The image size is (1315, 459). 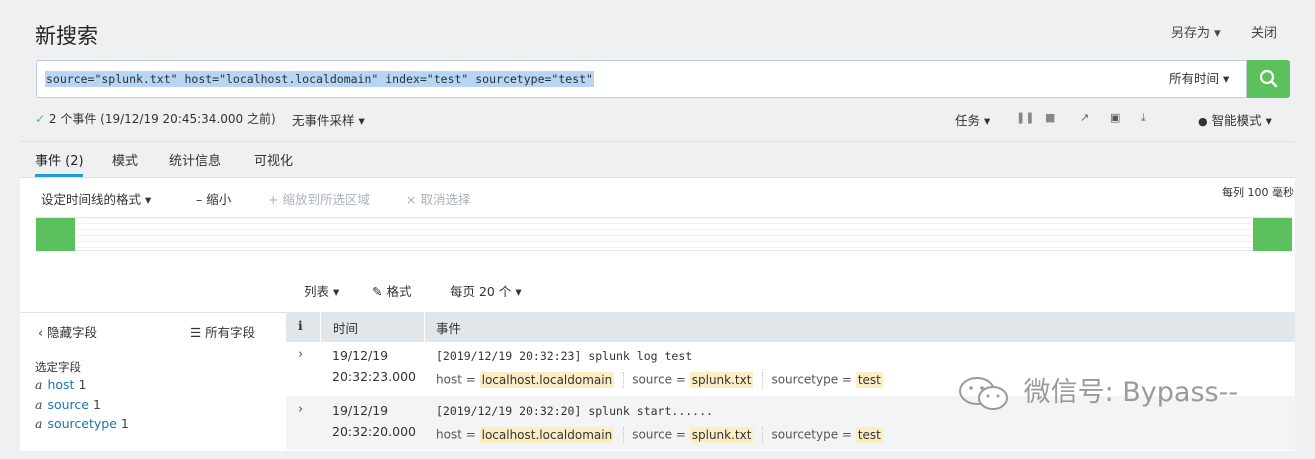 What do you see at coordinates (1203, 121) in the screenshot?
I see `lightbulb-icon: ●` at bounding box center [1203, 121].